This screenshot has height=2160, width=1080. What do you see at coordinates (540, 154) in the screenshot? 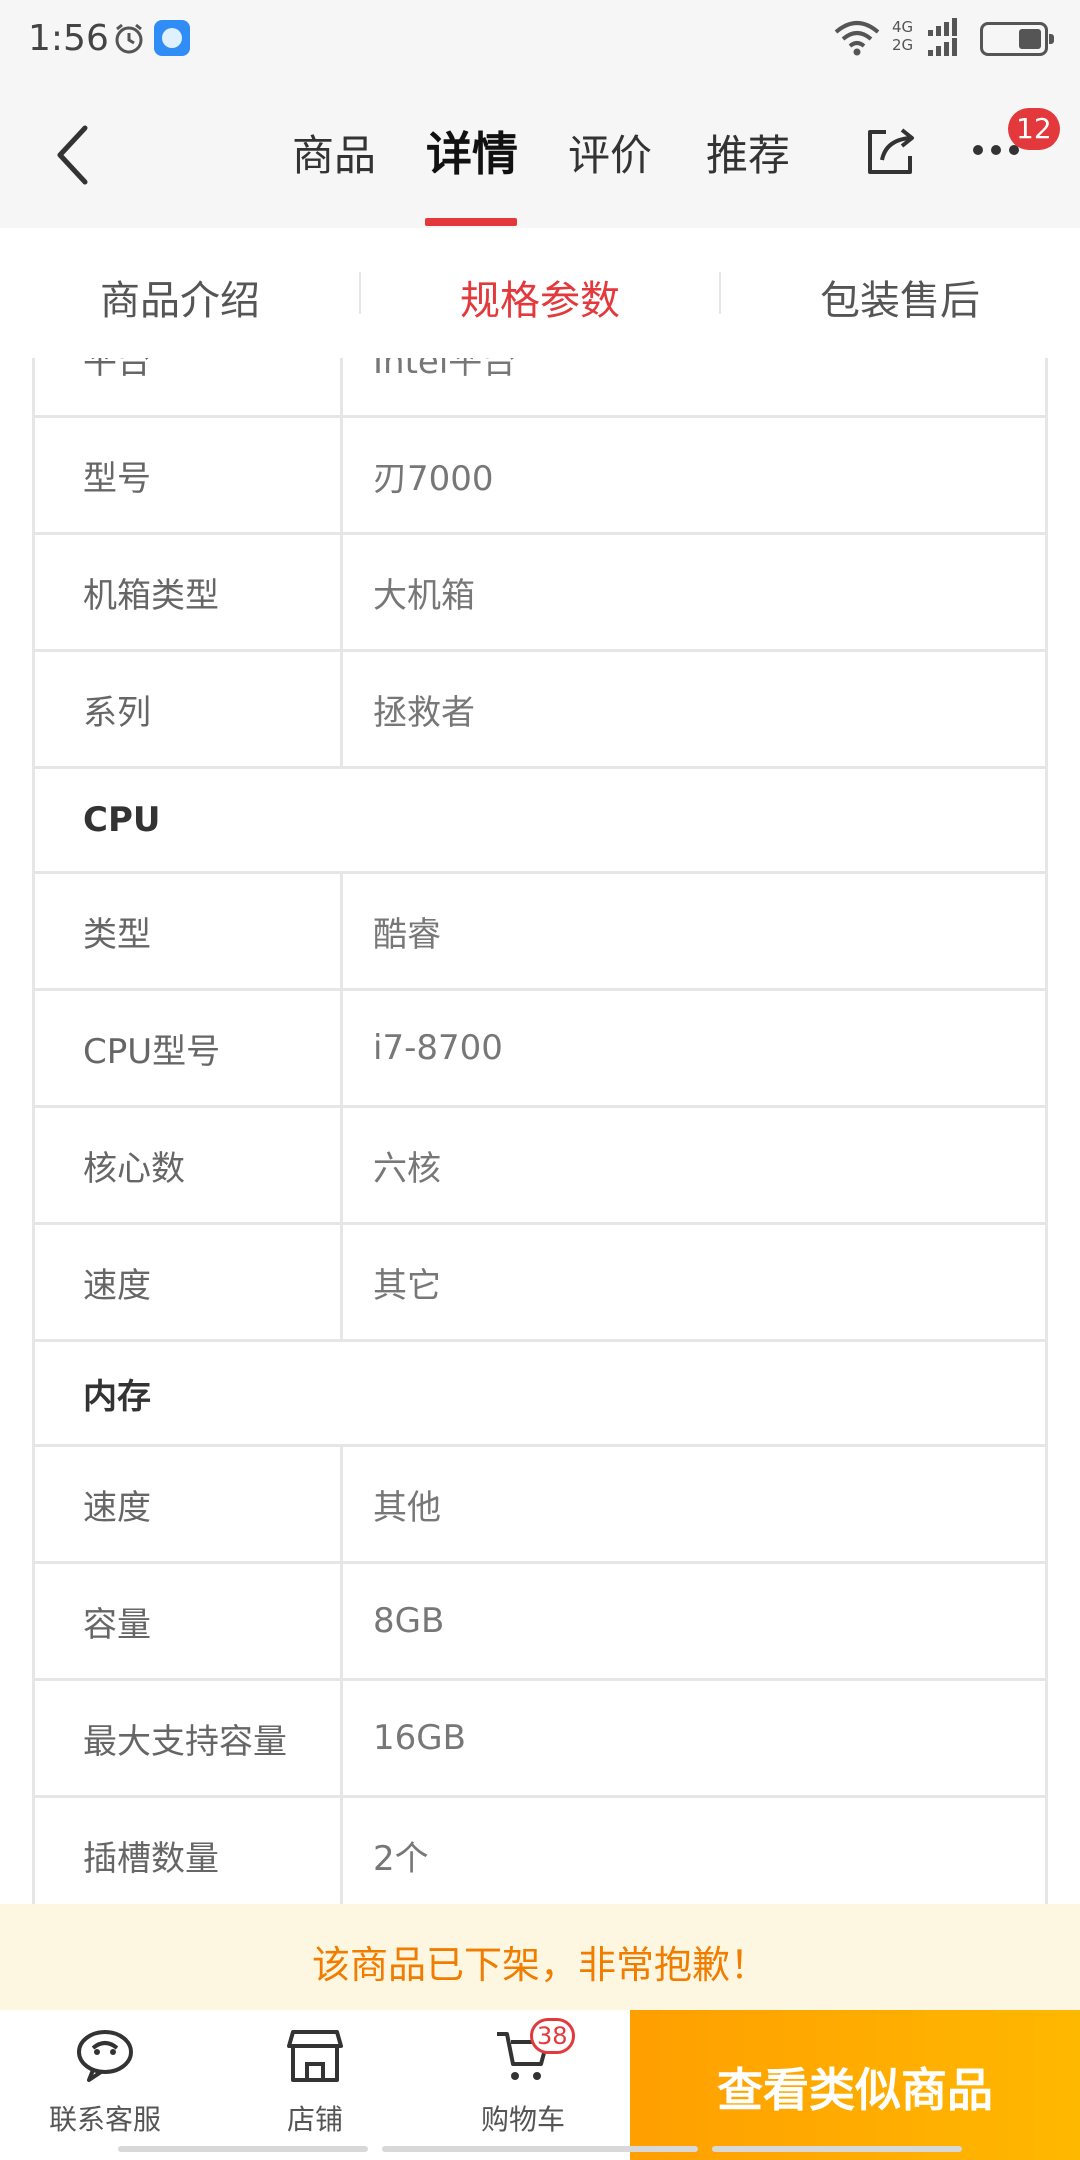
I see `product-header: 商品 详情 评价 推荐` at bounding box center [540, 154].